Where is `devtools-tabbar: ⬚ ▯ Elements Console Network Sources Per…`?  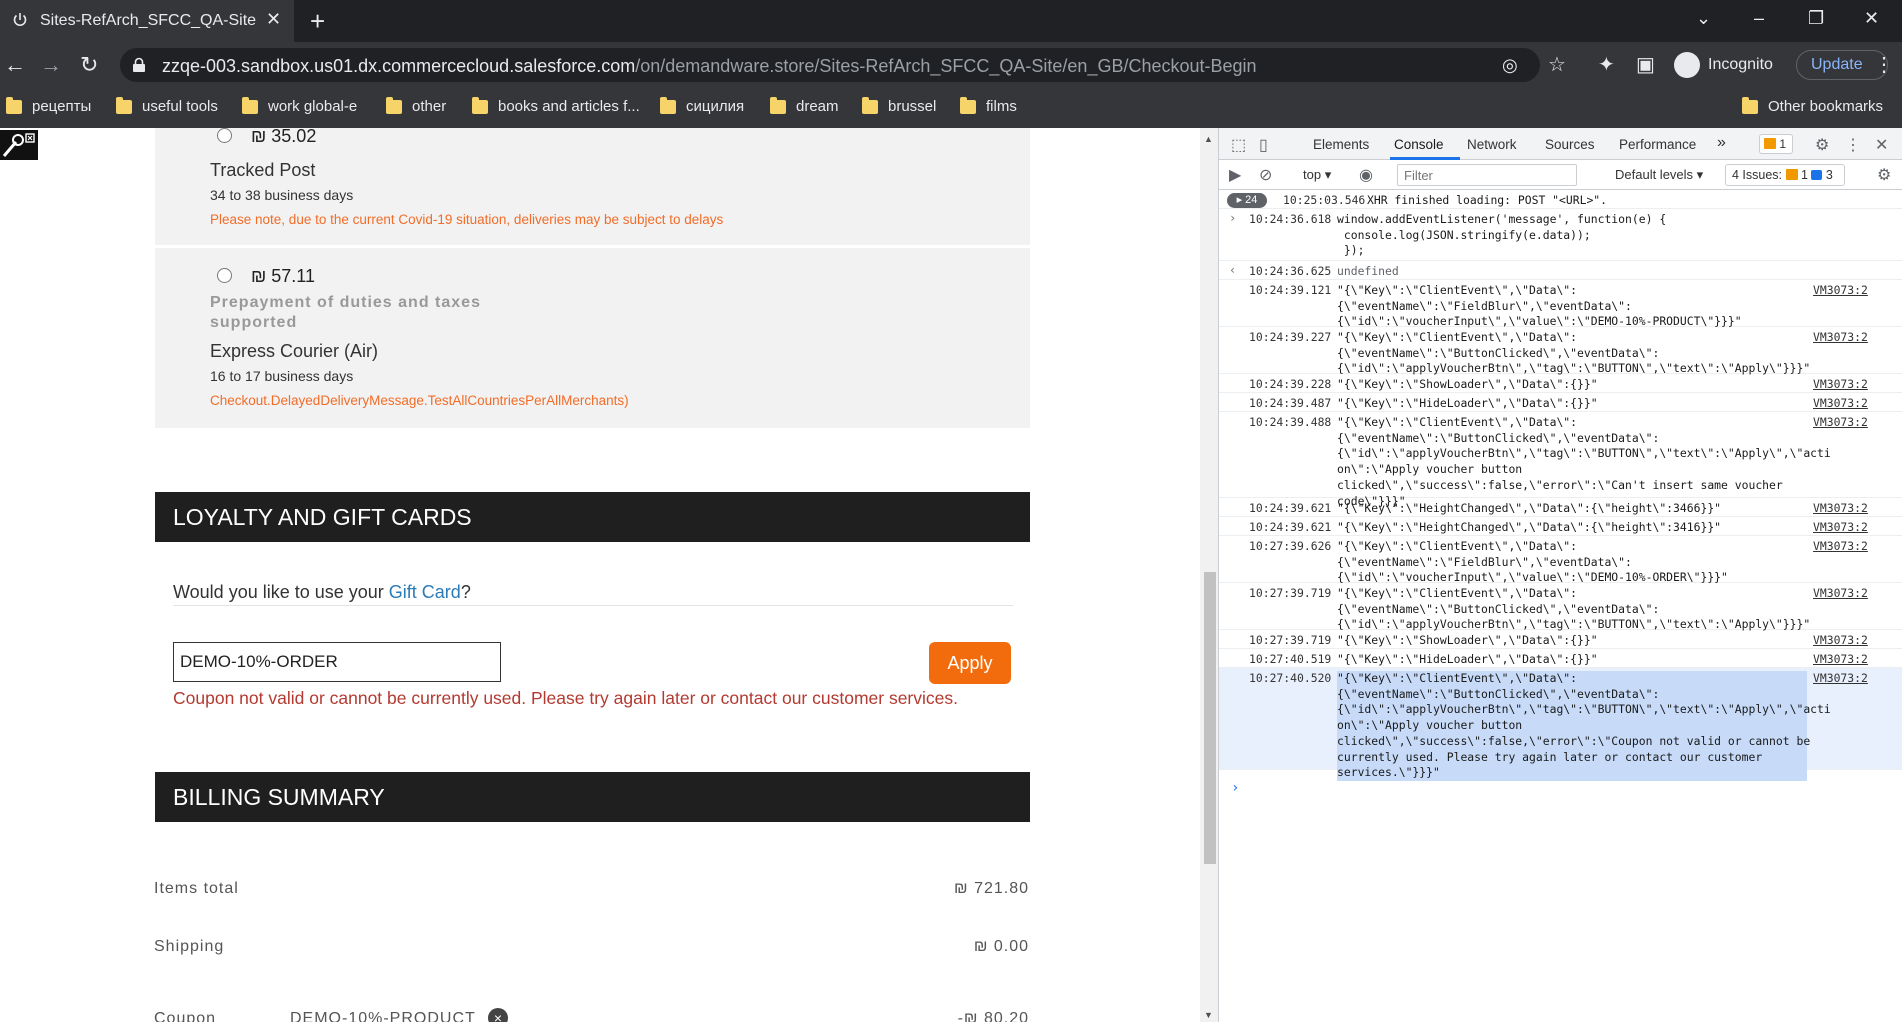 devtools-tabbar: ⬚ ▯ Elements Console Network Sources Per… is located at coordinates (1560, 144).